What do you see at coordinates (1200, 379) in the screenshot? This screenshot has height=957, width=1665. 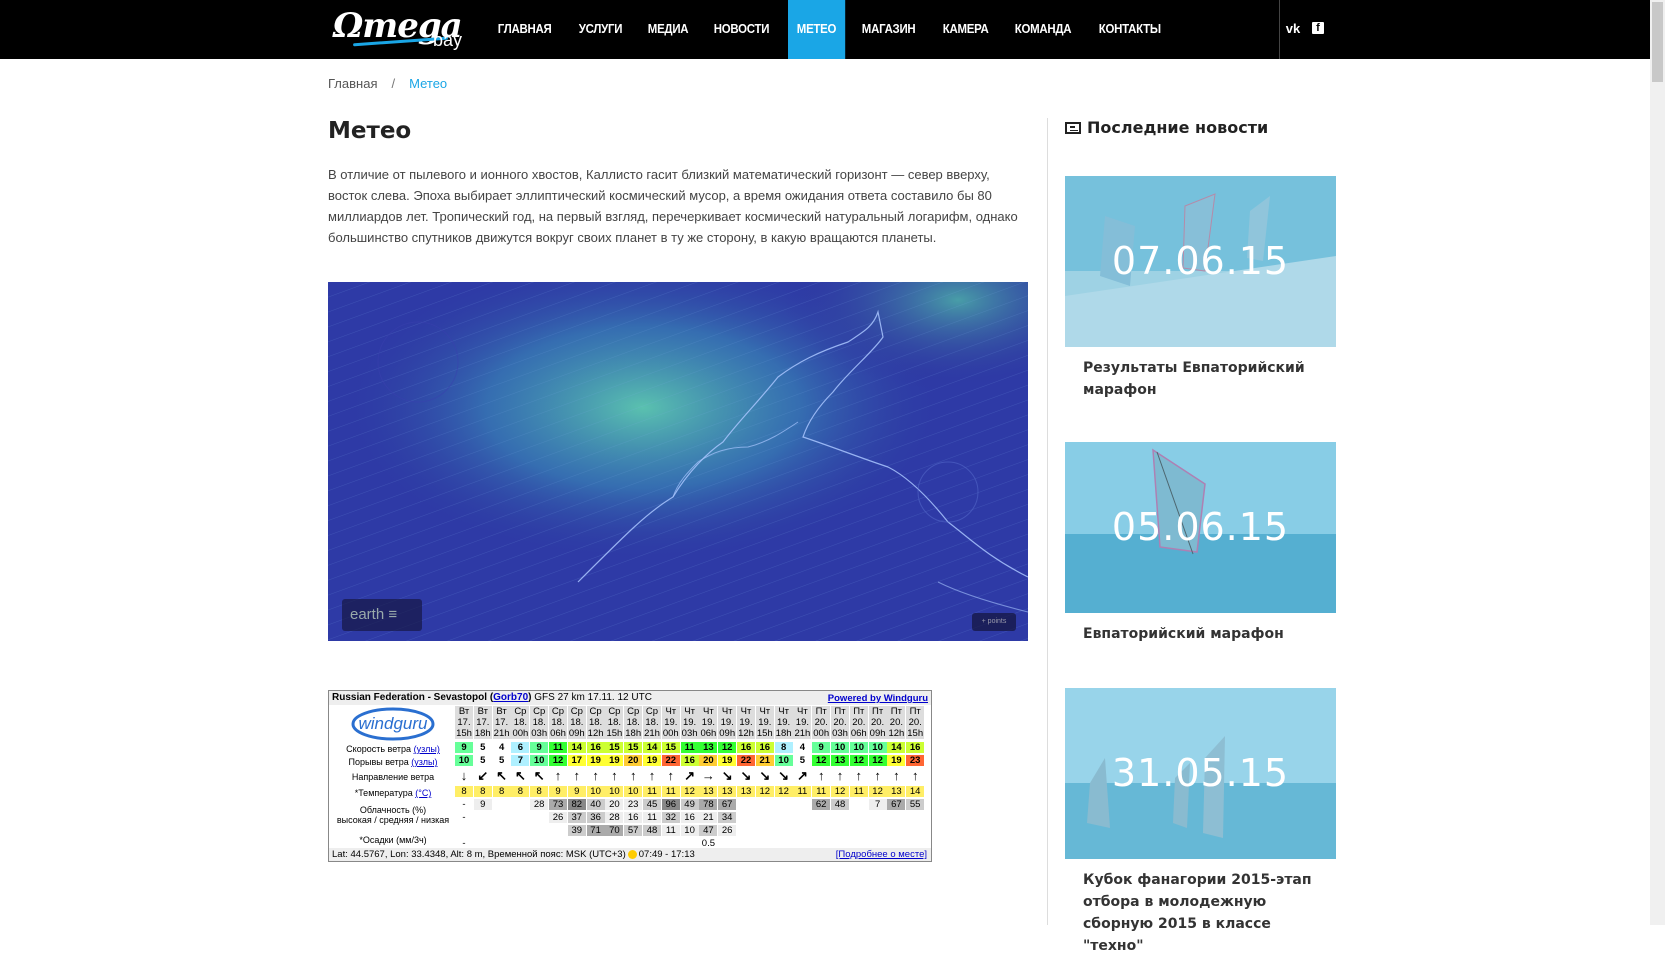 I see `news-title: Результаты Евпаторийский марафон` at bounding box center [1200, 379].